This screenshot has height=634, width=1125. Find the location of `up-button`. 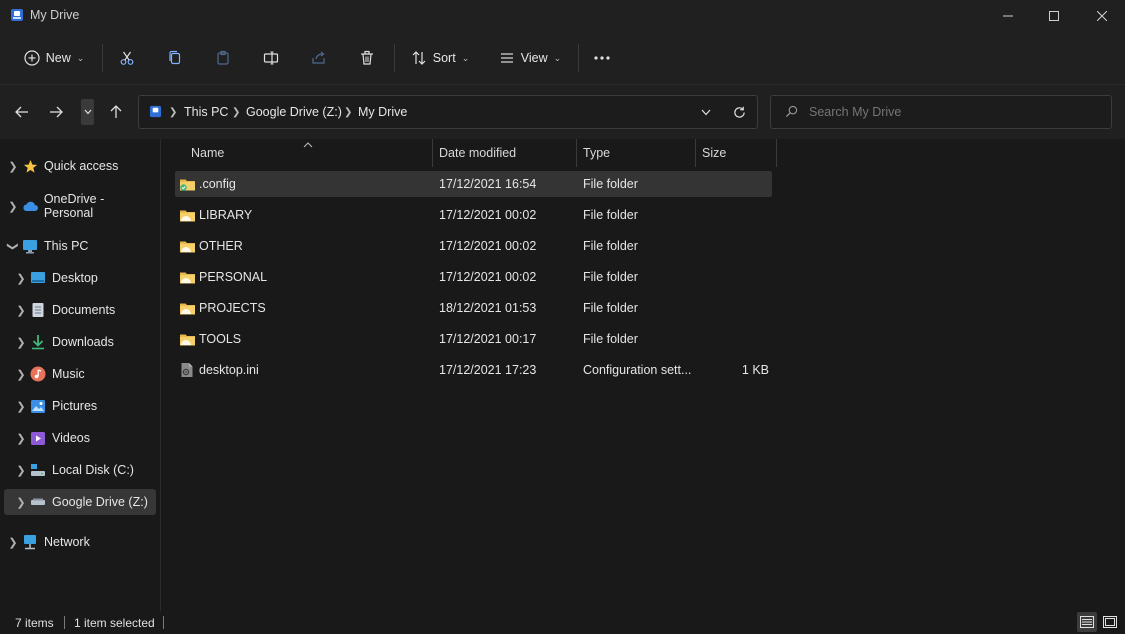

up-button is located at coordinates (116, 112).